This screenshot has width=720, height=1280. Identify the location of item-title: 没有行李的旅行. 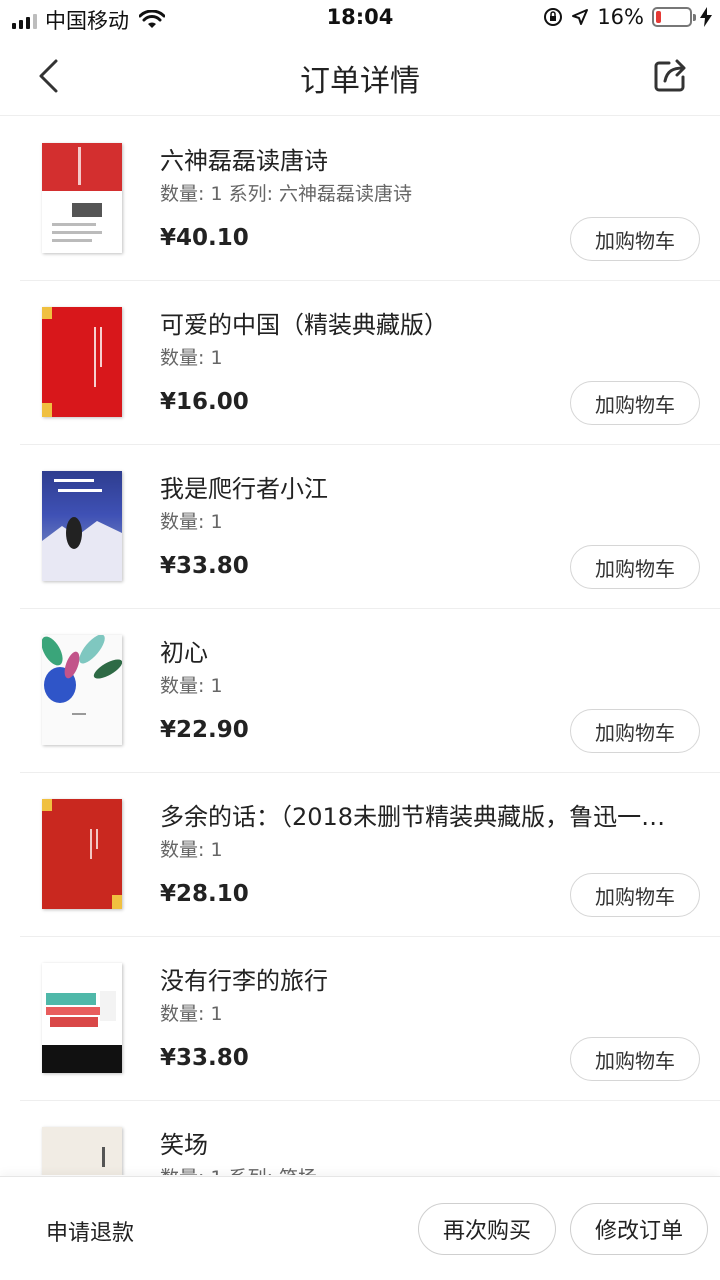
(430, 978).